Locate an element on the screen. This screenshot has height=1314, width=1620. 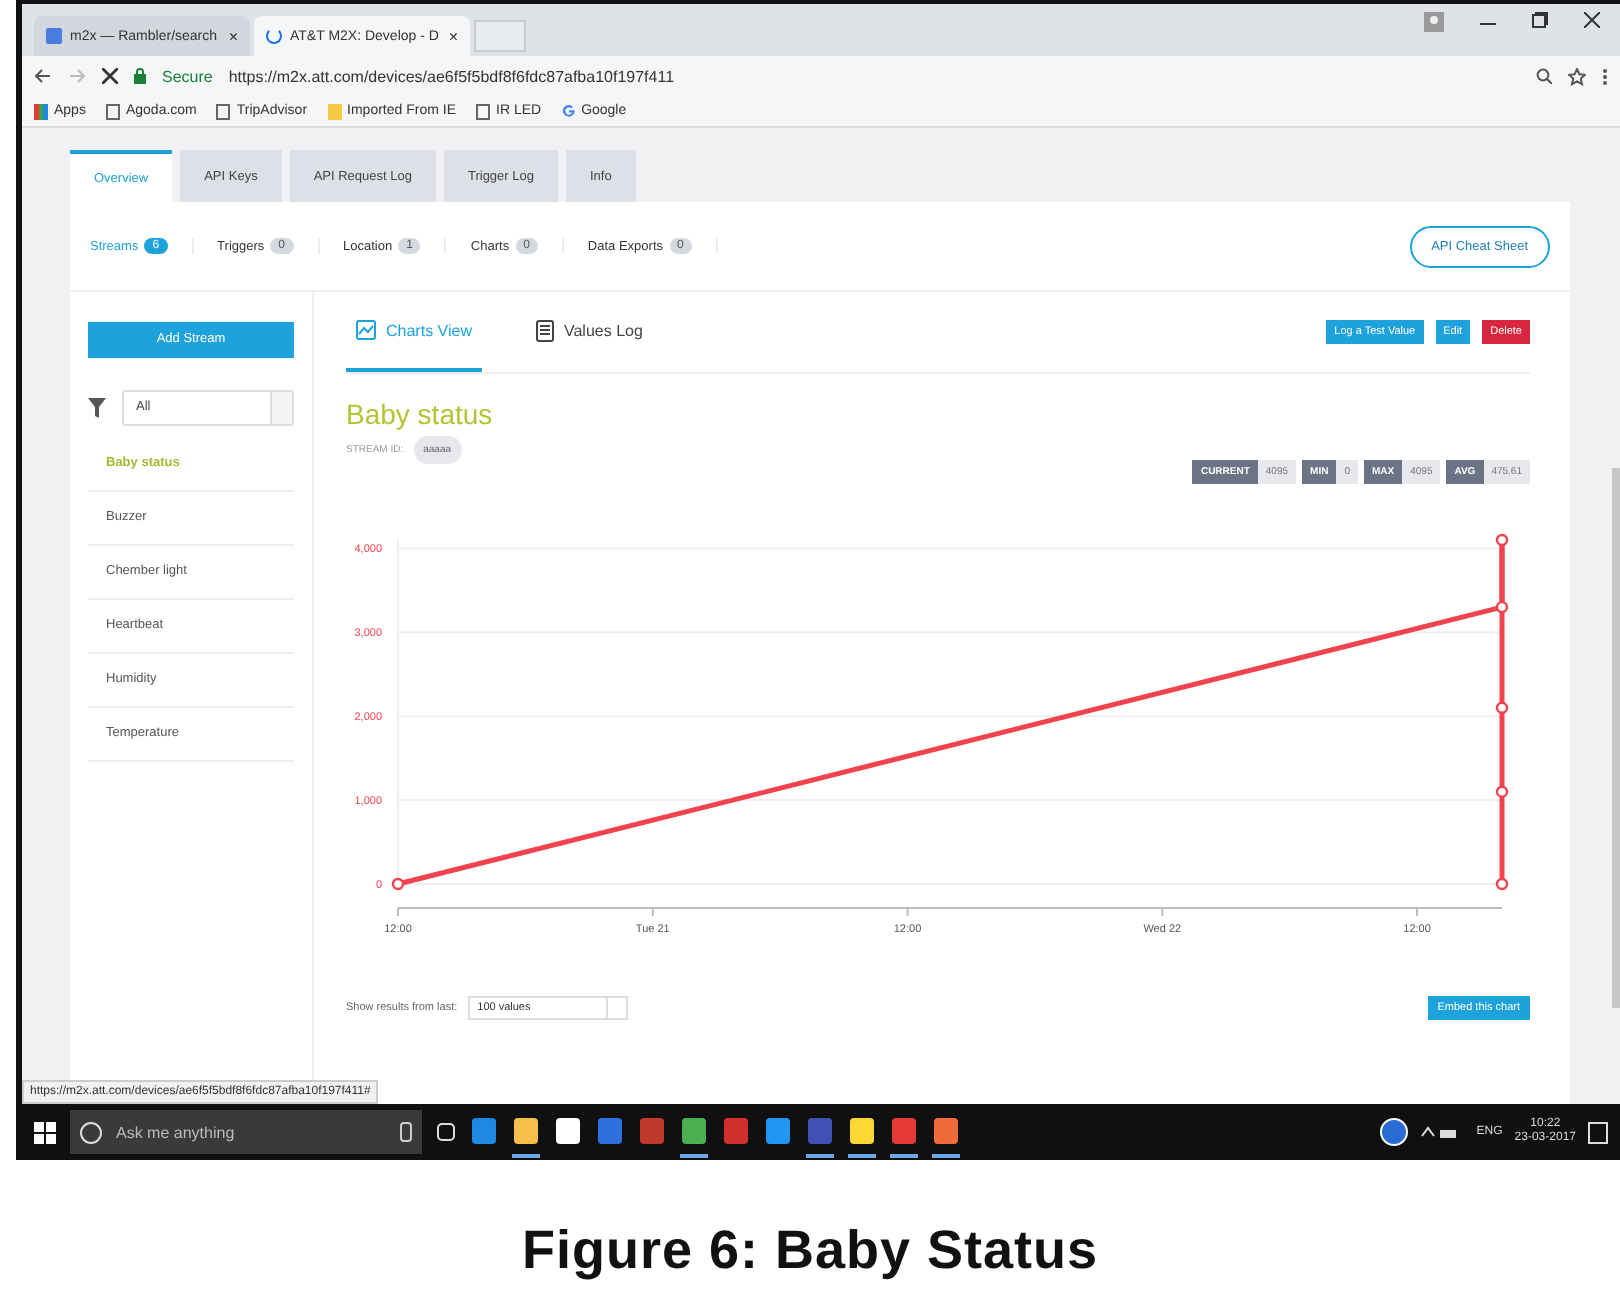
document-icon is located at coordinates (544, 330).